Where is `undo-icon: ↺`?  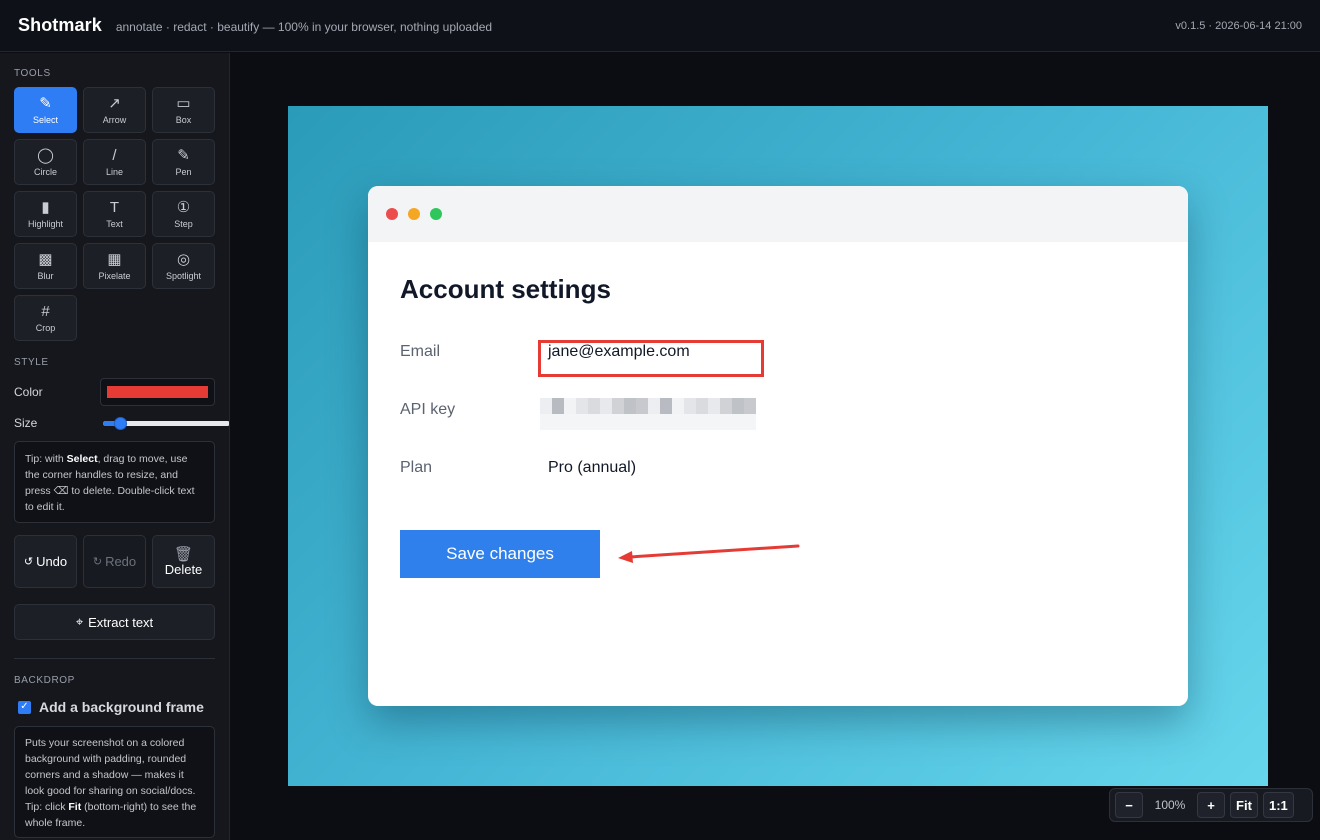
undo-icon: ↺ is located at coordinates (28, 562).